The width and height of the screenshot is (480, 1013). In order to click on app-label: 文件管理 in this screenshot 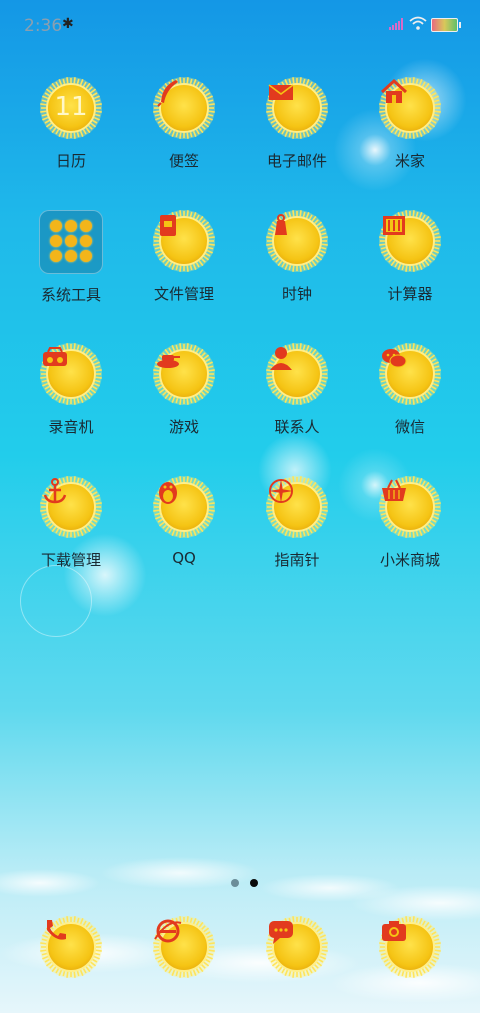, I will do `click(183, 294)`.